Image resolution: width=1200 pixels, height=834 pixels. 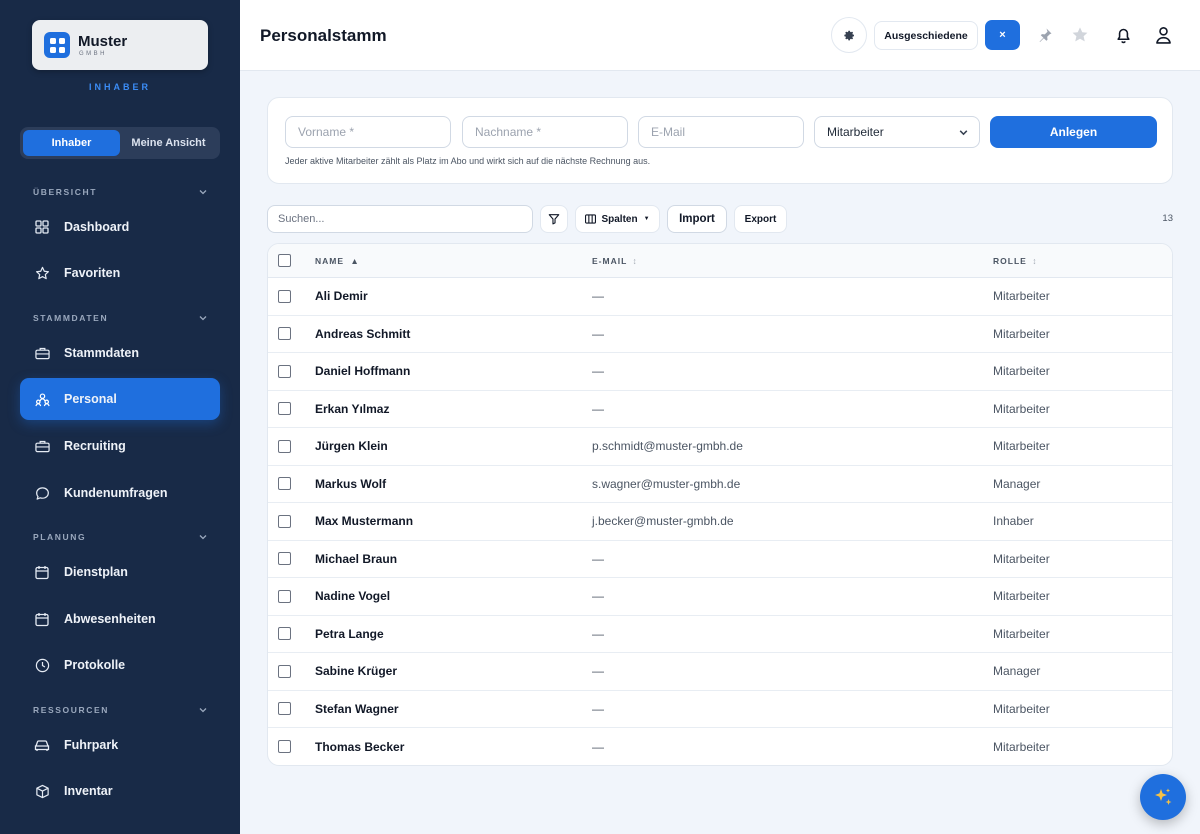 I want to click on sidebar-item-master-data: Stammdaten, so click(x=120, y=353).